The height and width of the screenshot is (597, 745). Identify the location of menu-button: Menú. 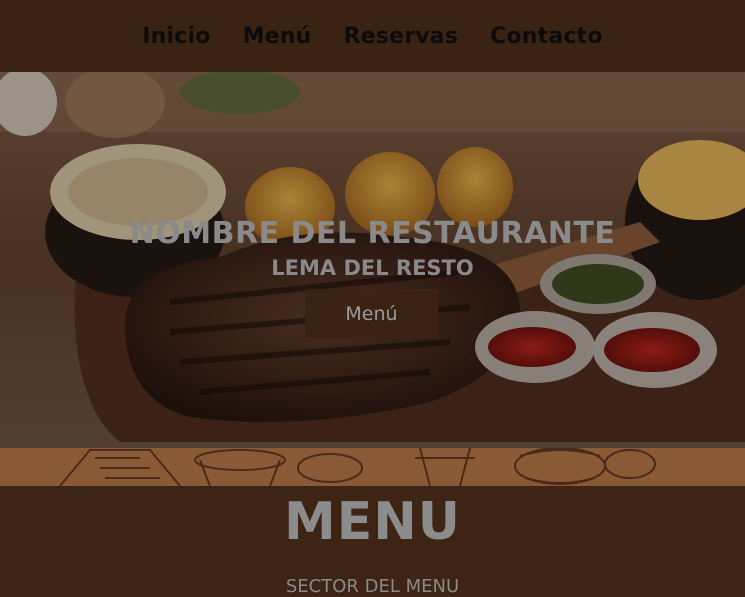
(371, 313).